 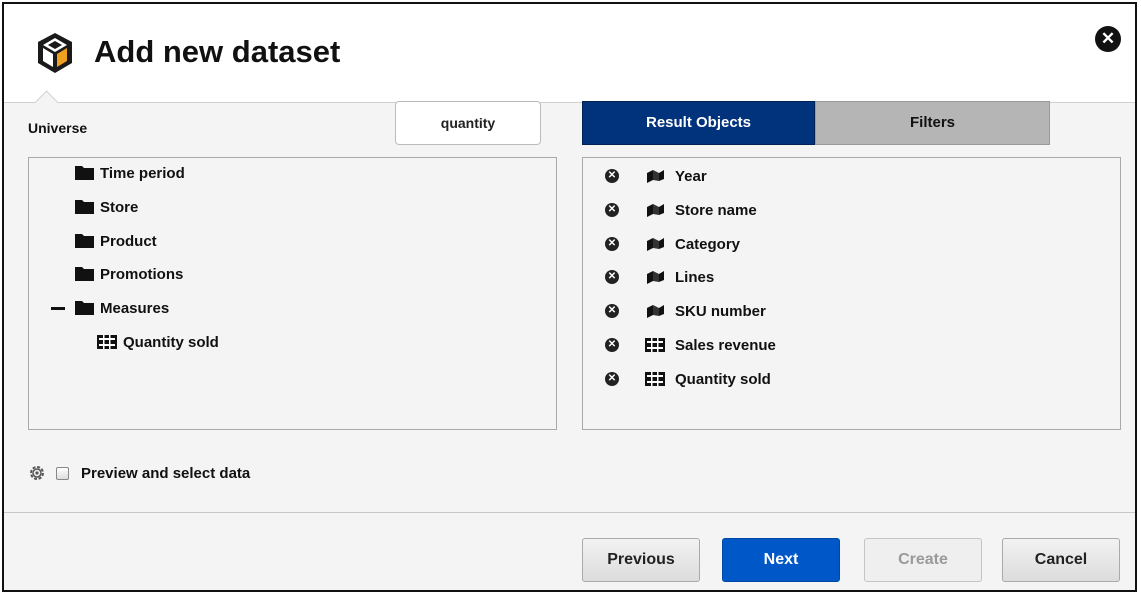 I want to click on tree-item-label: Product, so click(x=128, y=241).